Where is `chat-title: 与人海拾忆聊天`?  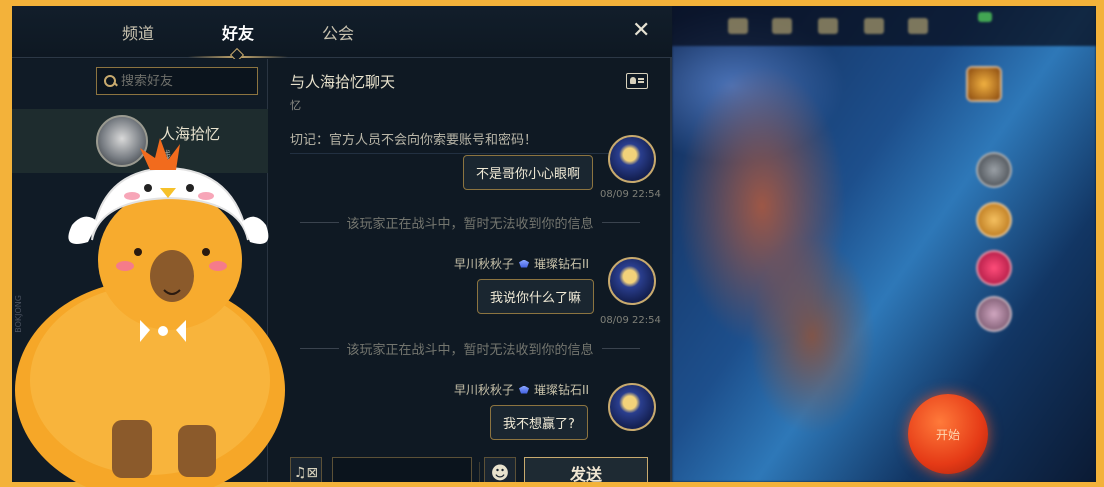
chat-title: 与人海拾忆聊天 is located at coordinates (343, 82).